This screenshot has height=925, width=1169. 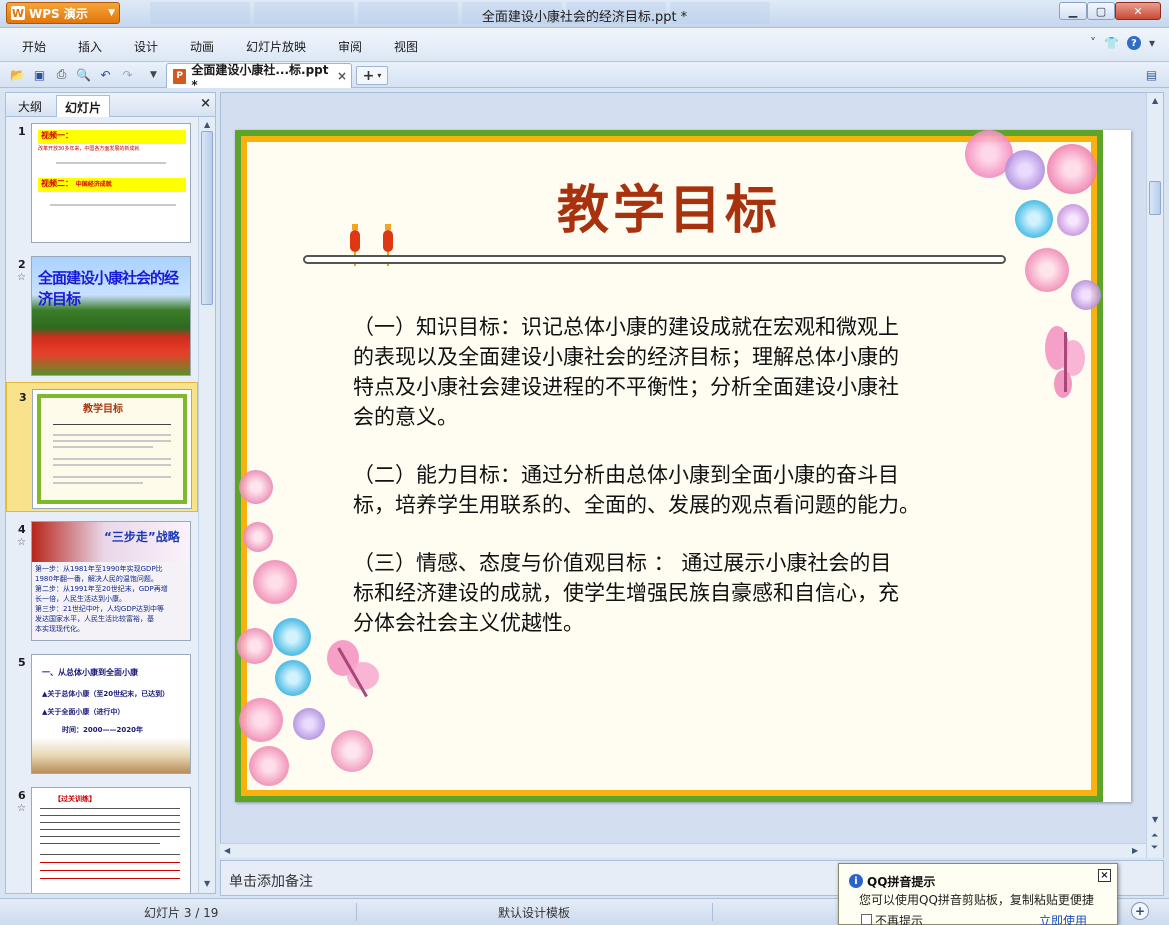 What do you see at coordinates (1093, 43) in the screenshot?
I see `collapse-ribbon-icon: ˅` at bounding box center [1093, 43].